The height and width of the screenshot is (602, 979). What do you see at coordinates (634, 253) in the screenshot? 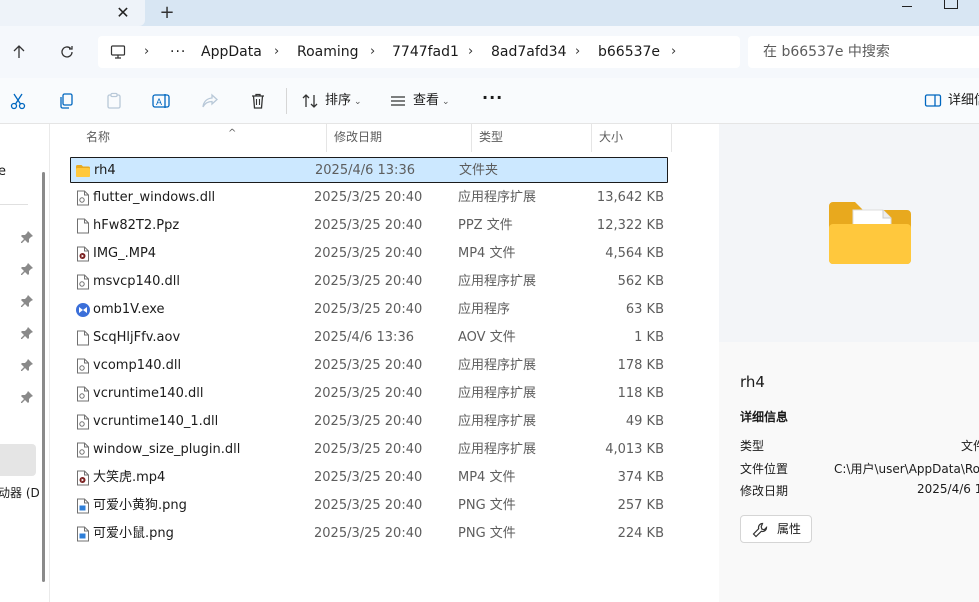
I see `file-size: 4,564 KB` at bounding box center [634, 253].